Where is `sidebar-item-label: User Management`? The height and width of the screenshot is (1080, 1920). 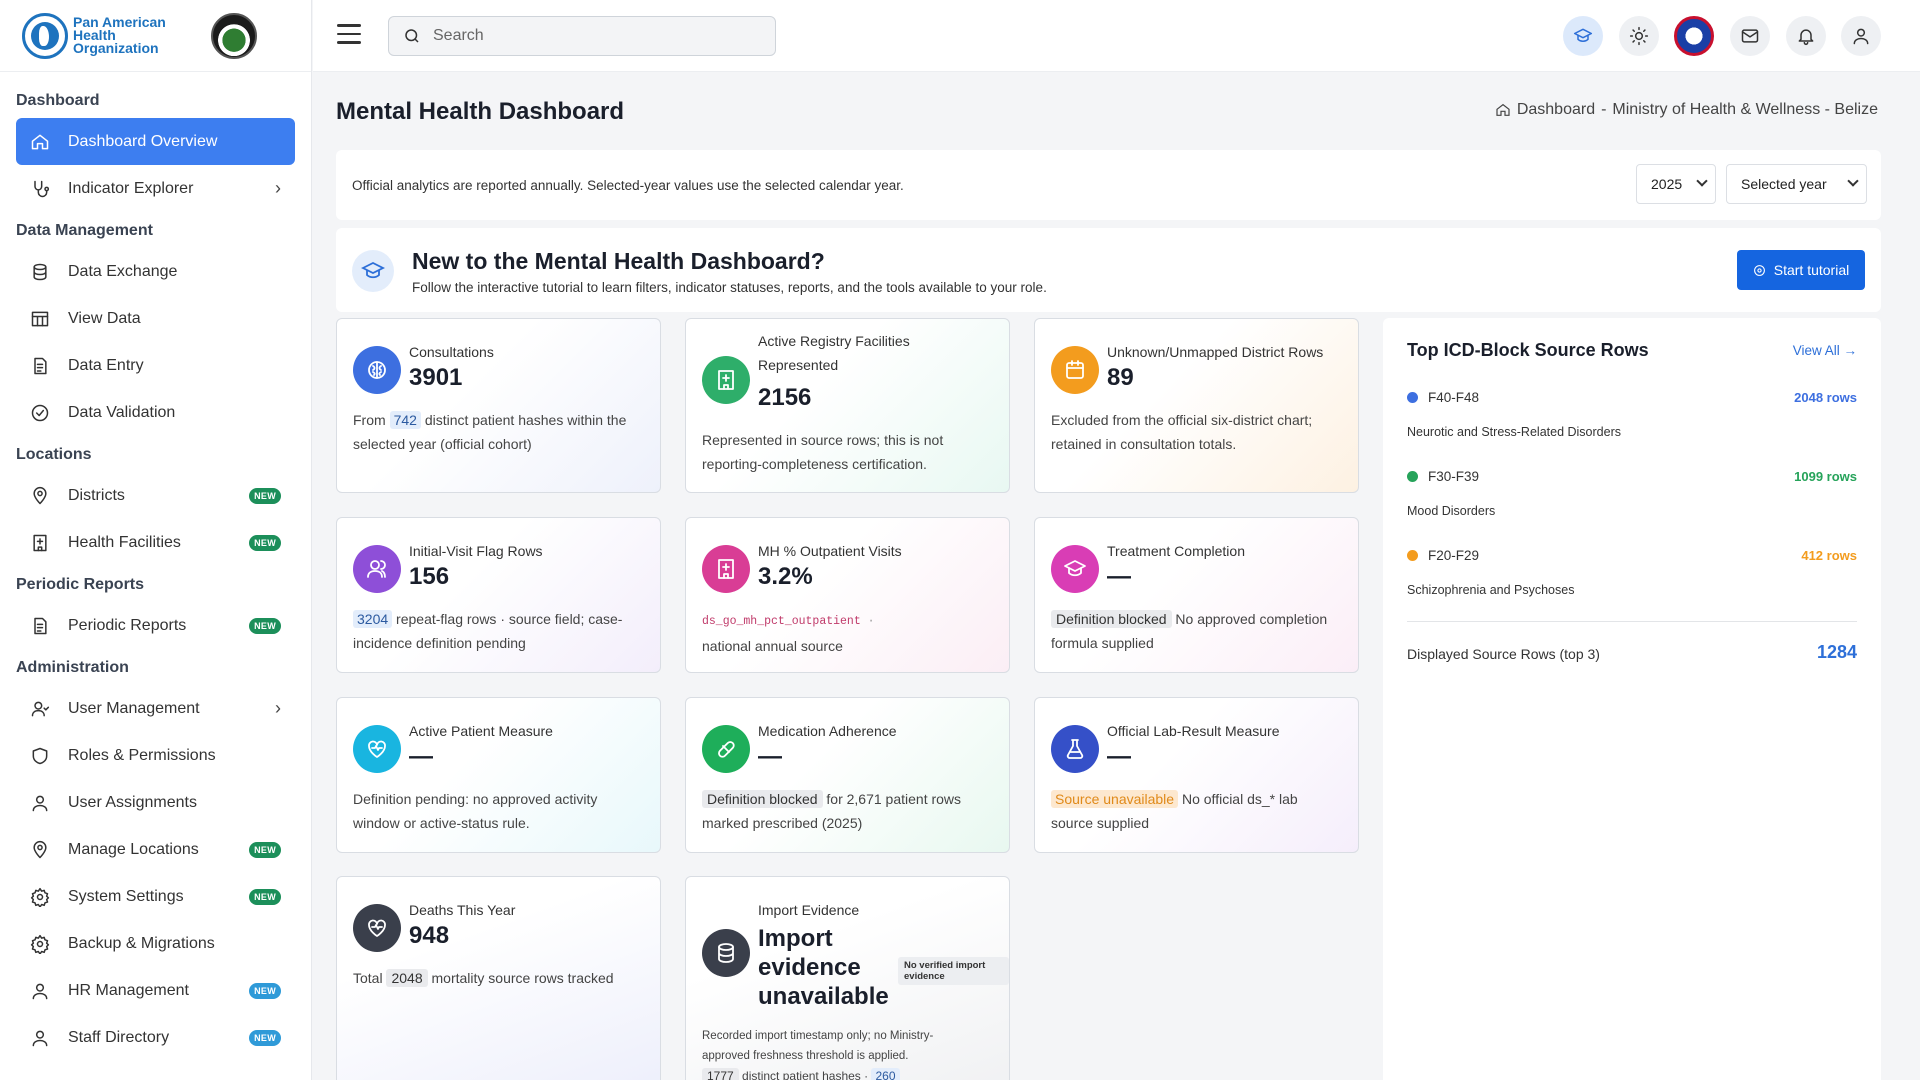 sidebar-item-label: User Management is located at coordinates (134, 708).